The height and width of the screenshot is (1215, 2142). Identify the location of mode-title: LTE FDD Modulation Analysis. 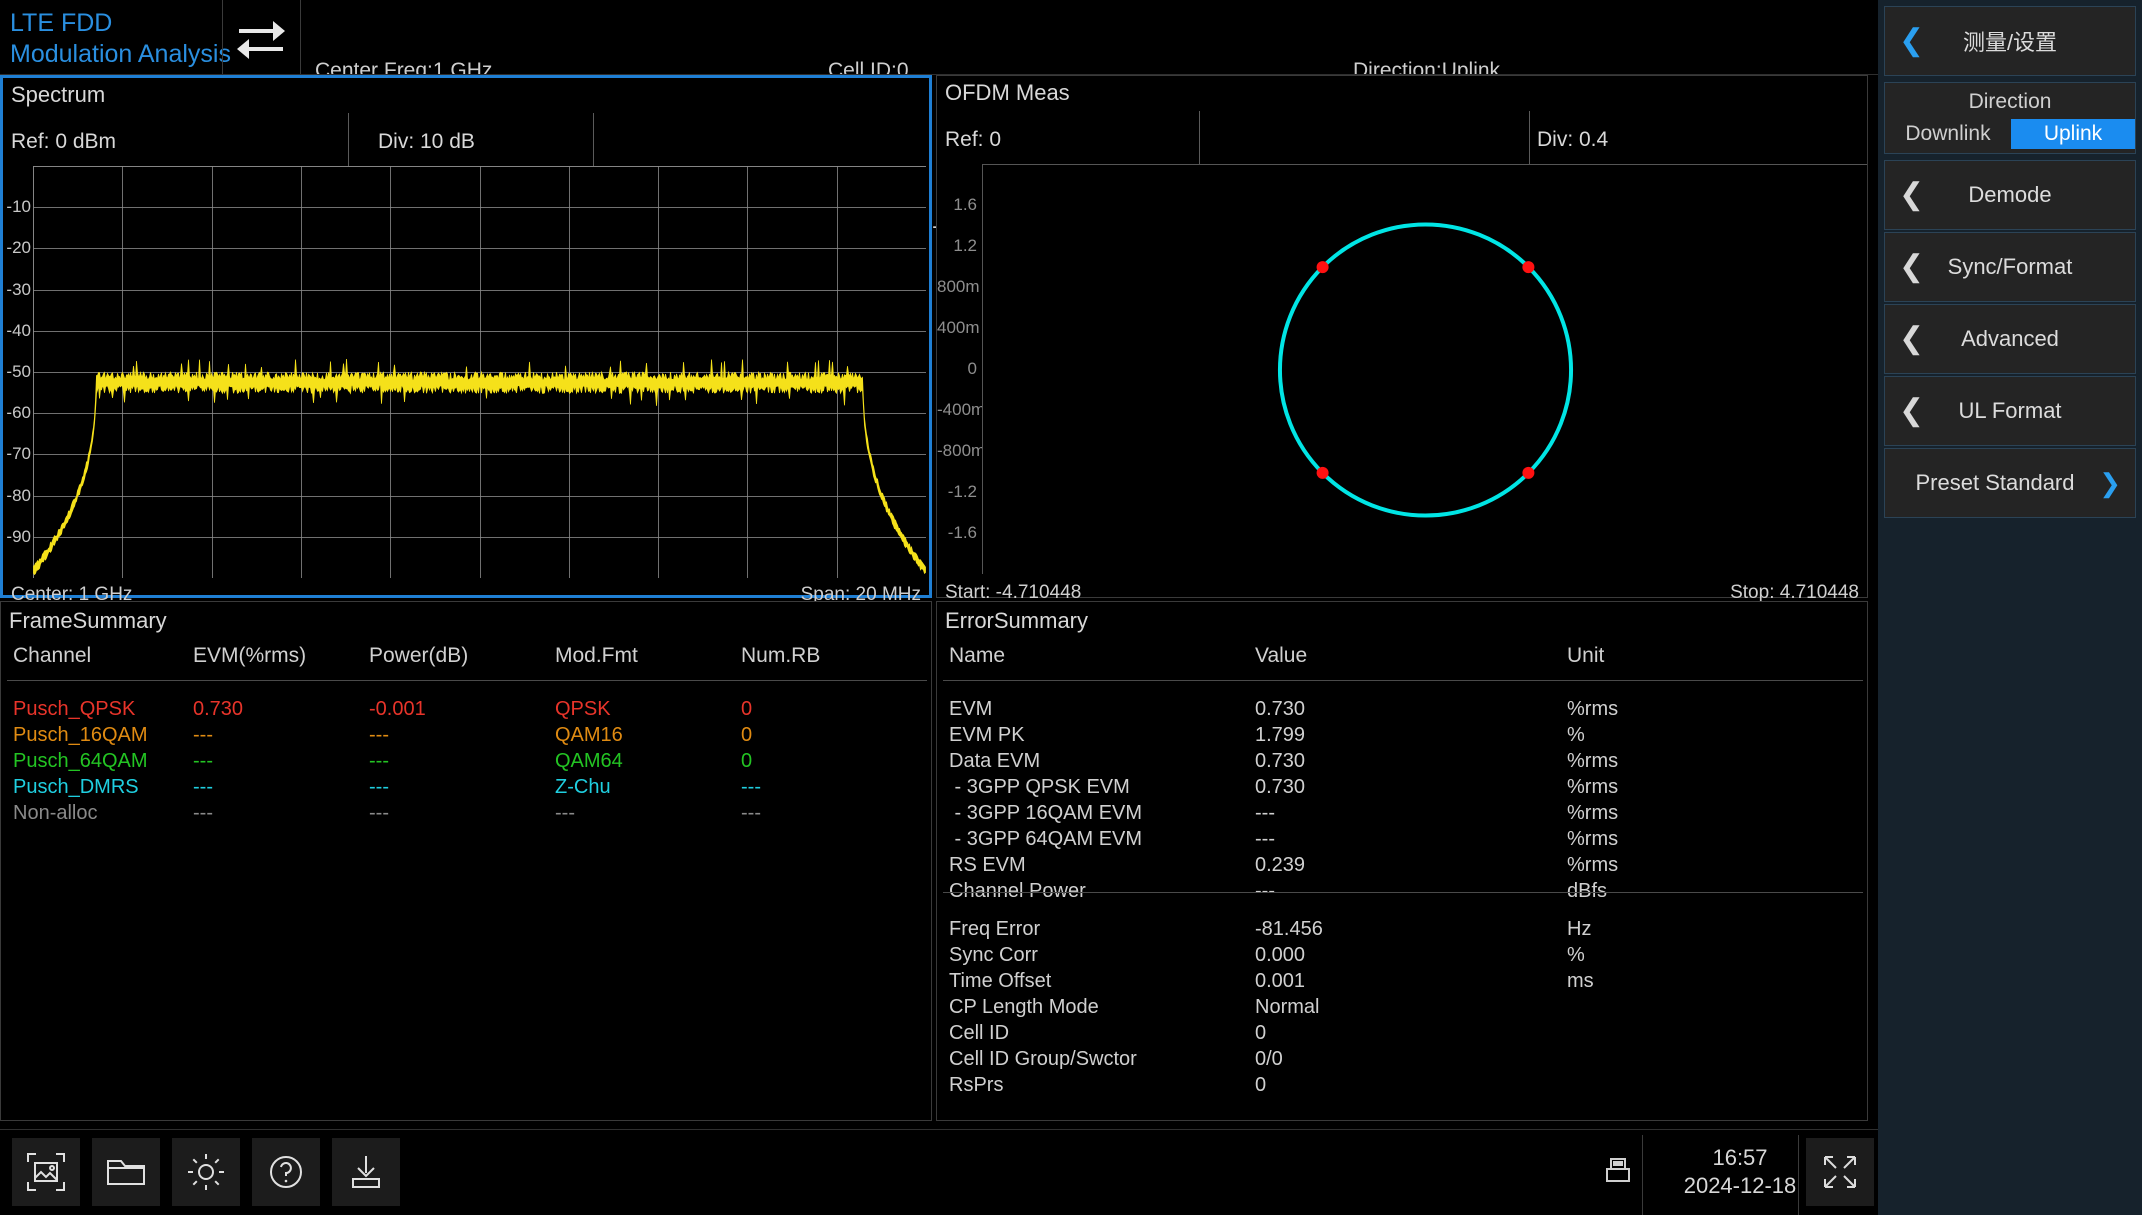
(120, 39).